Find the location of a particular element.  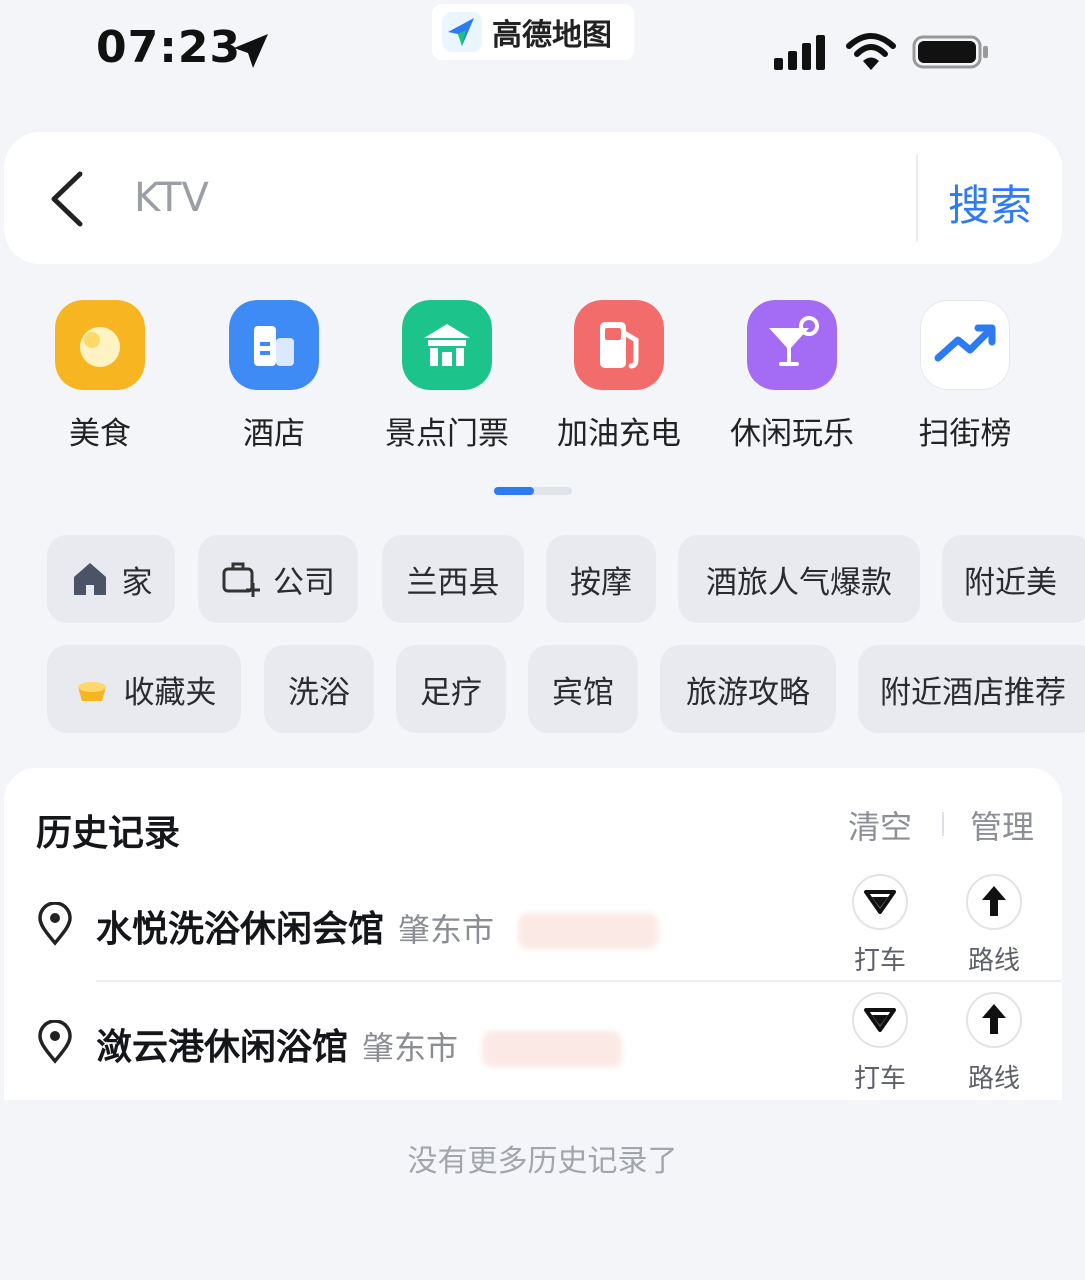

chip-label: 收藏夹 is located at coordinates (170, 692).